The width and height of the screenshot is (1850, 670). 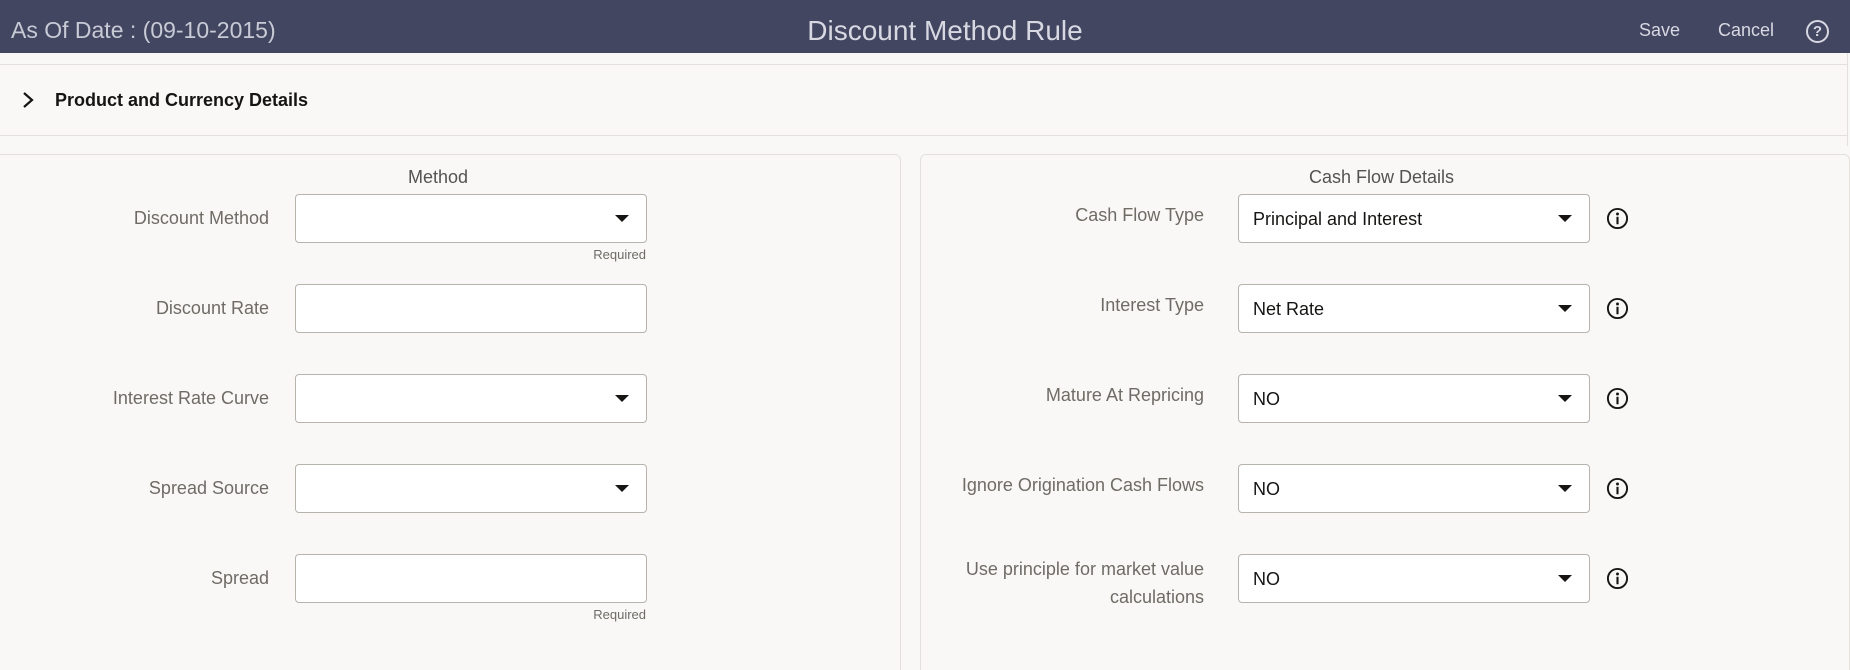 I want to click on cash-flow-panel-title: Cash Flow Details, so click(x=1382, y=177).